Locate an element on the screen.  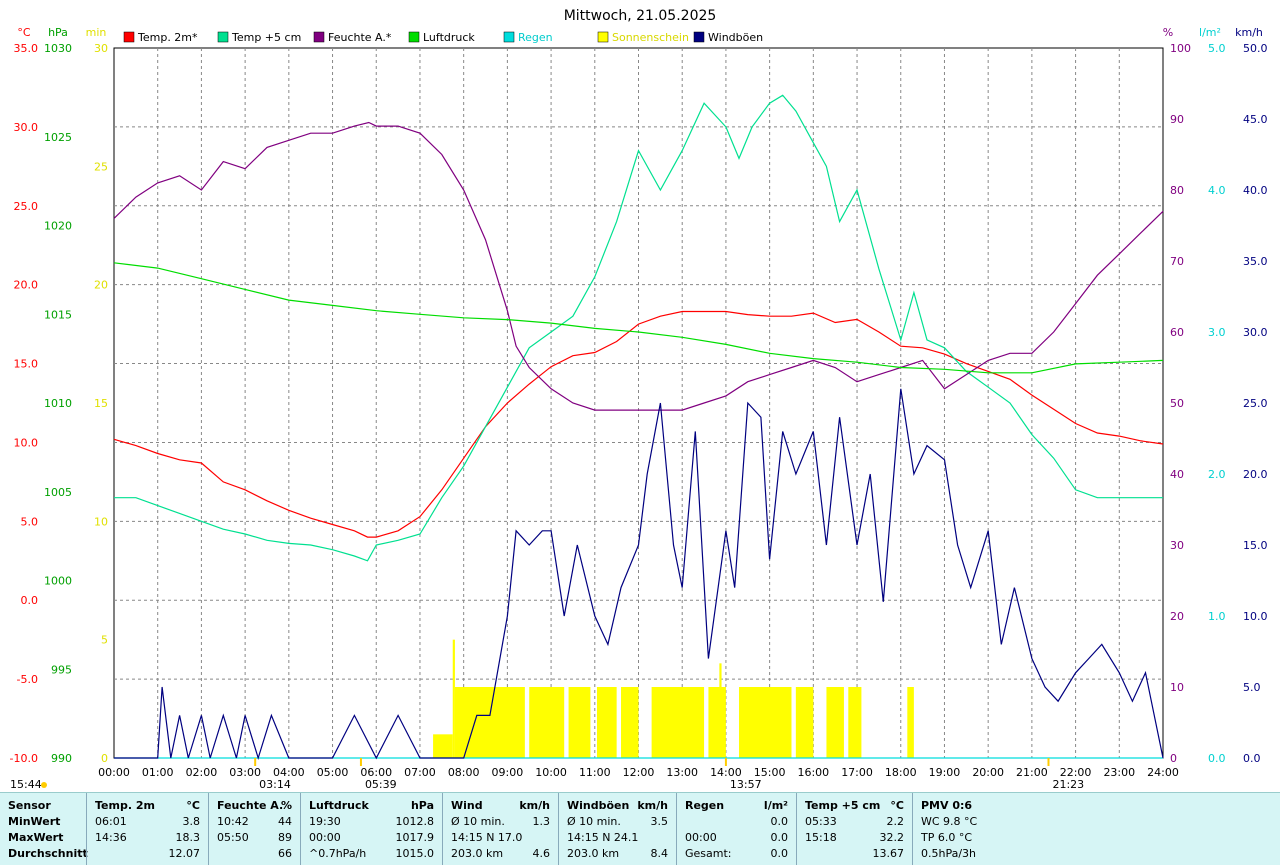
wind-tick-label: 25.0 is located at coordinates (1255, 403).